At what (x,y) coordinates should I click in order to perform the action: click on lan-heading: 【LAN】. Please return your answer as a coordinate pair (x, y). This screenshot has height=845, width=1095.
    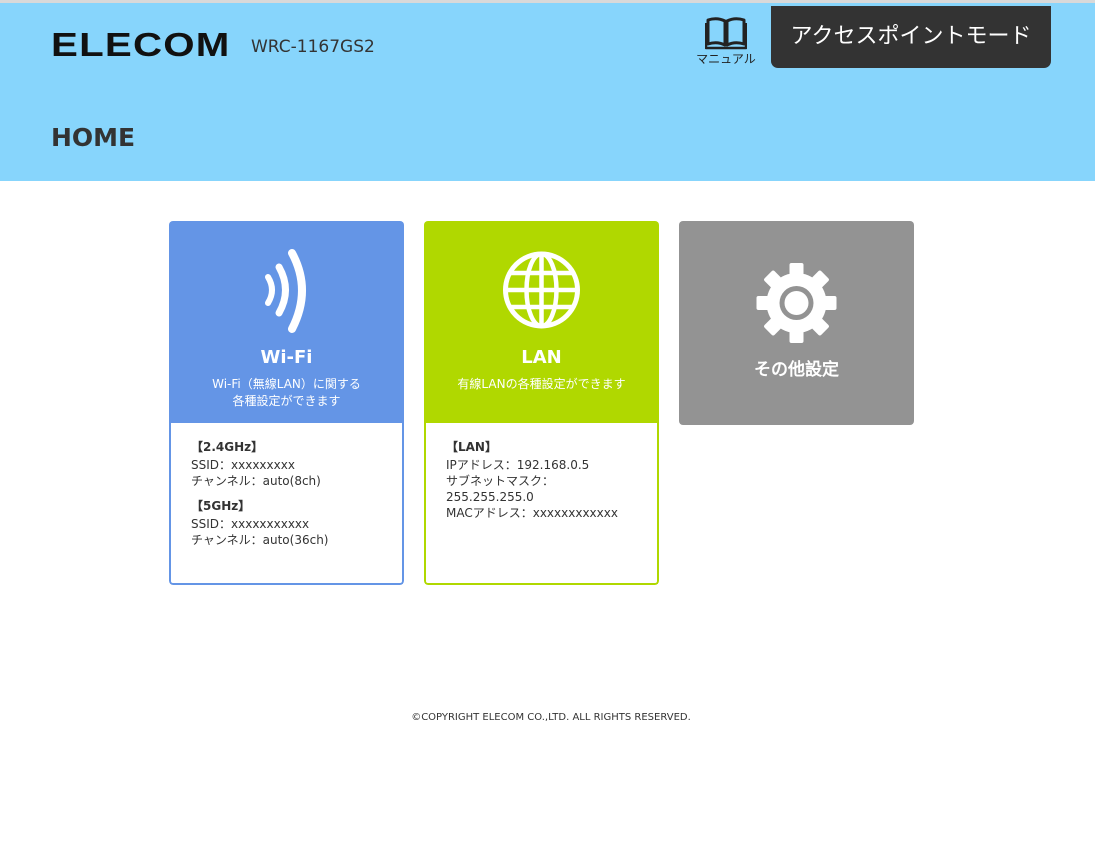
    Looking at the image, I should click on (471, 447).